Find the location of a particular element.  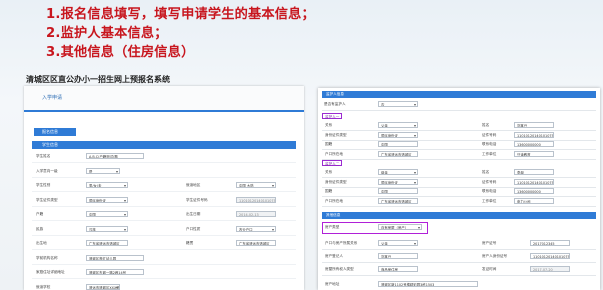

field-label: 家庭住址详细地址 is located at coordinates (50, 272).